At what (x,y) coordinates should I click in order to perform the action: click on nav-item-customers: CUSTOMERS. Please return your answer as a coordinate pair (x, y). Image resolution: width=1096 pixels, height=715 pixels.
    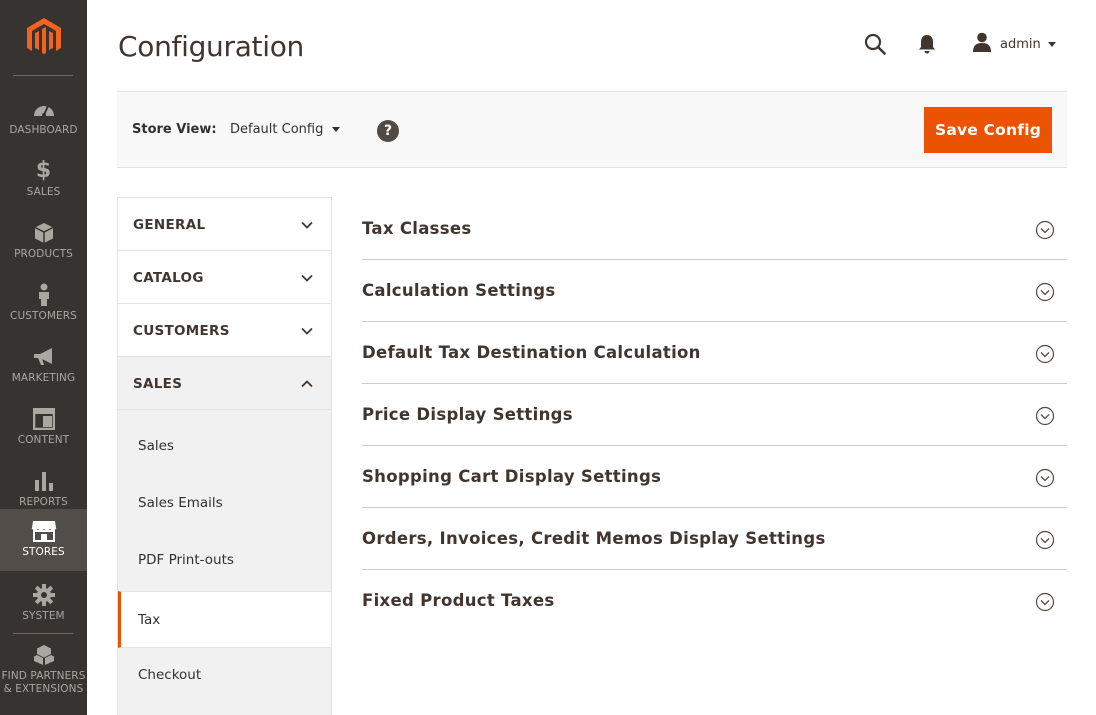
    Looking at the image, I should click on (43, 304).